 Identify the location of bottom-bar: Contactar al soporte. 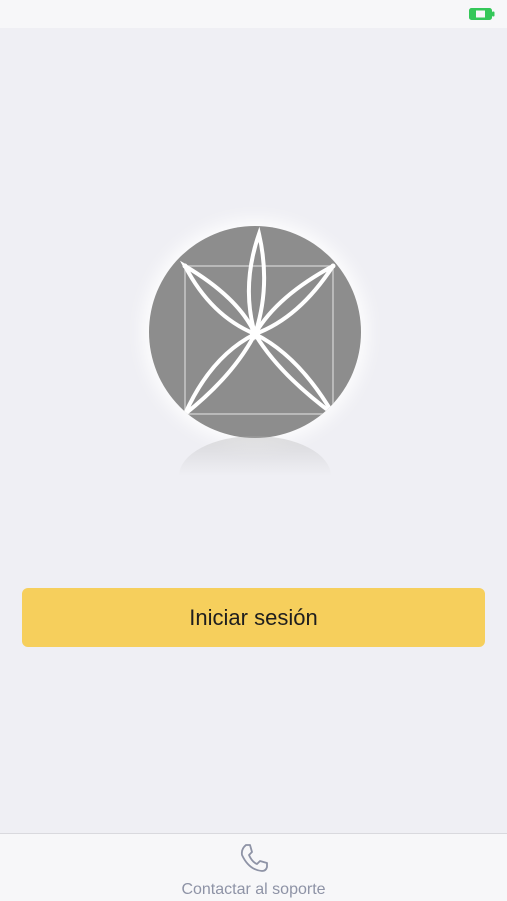
(253, 867).